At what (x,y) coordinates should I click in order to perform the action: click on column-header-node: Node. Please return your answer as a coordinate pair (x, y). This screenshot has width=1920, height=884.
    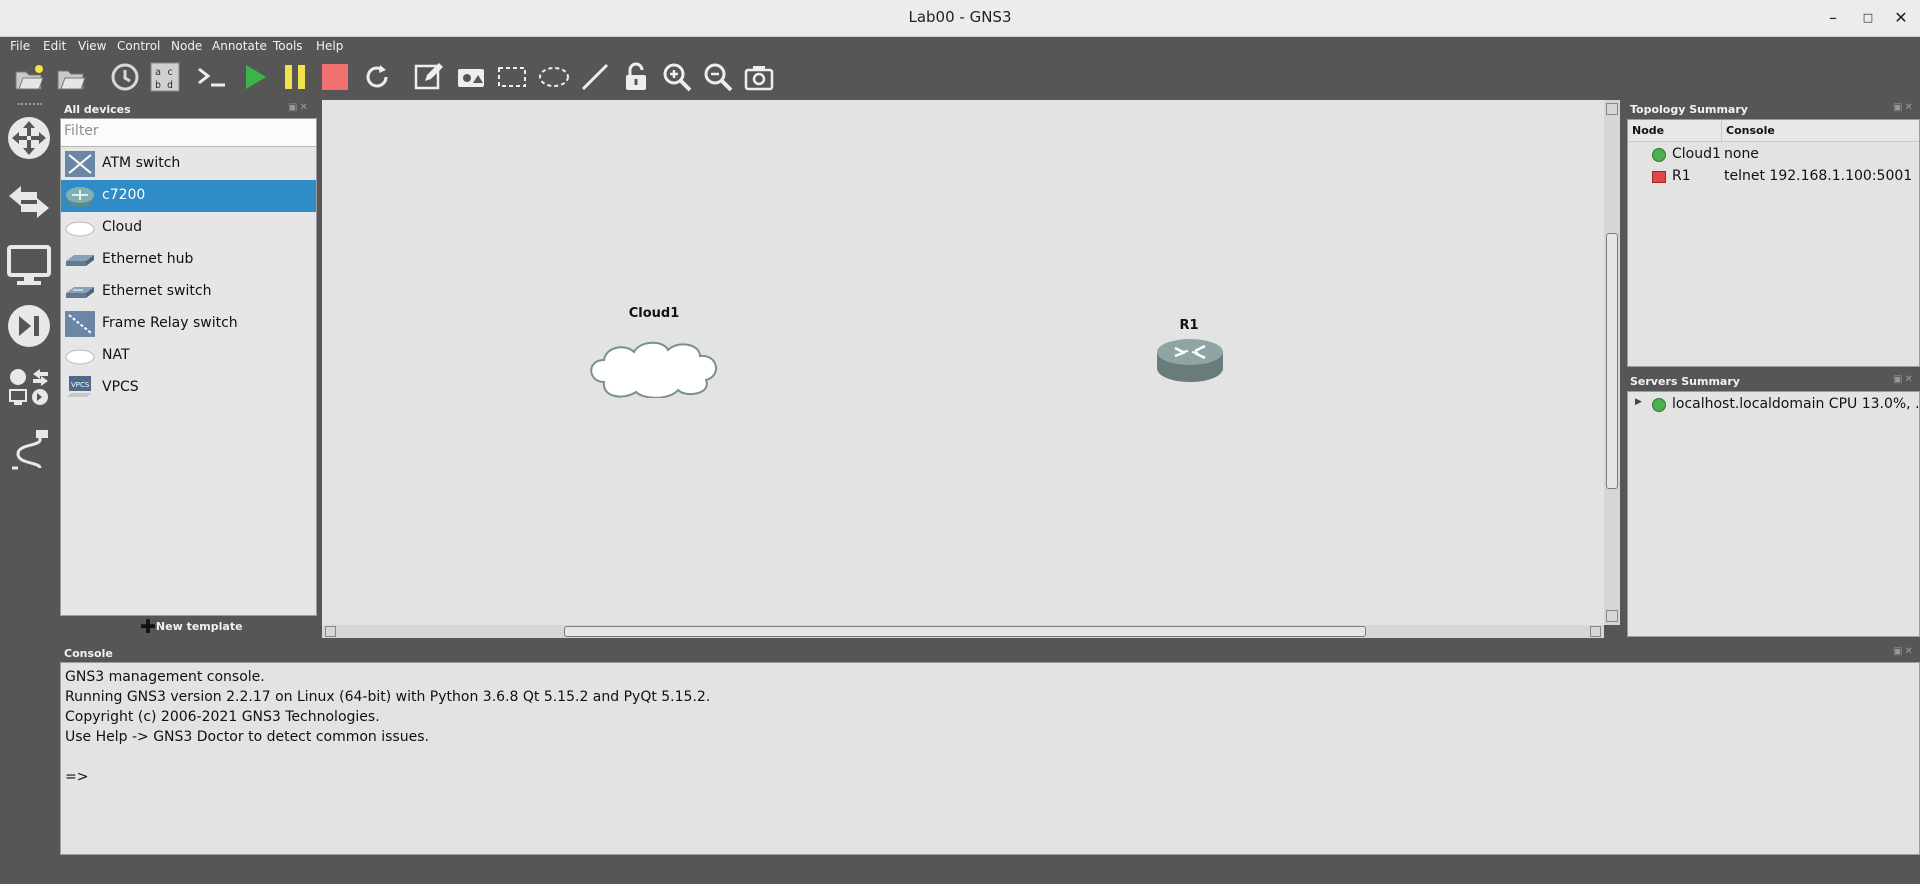
    Looking at the image, I should click on (1675, 131).